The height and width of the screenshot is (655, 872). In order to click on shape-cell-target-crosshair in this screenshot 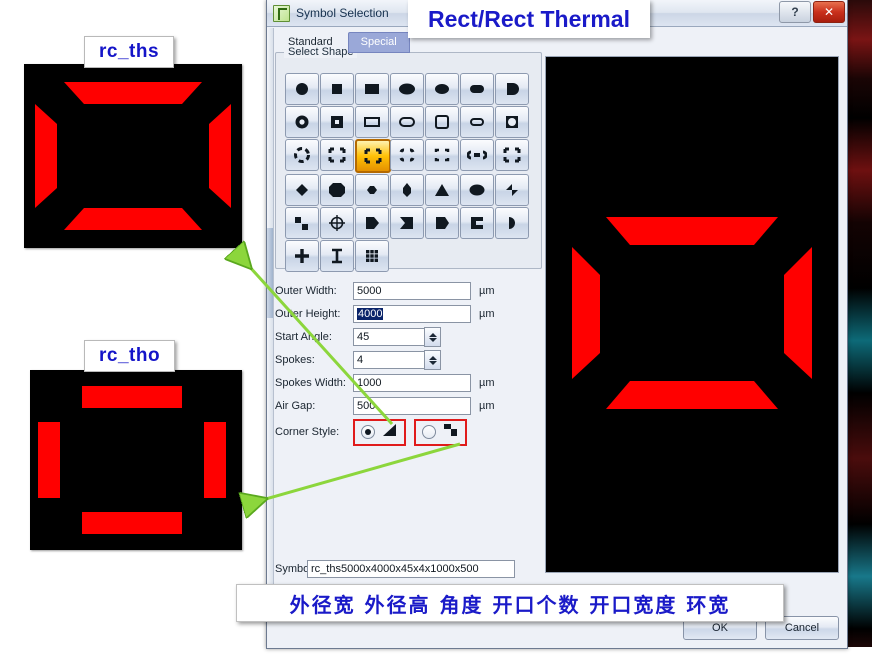, I will do `click(337, 223)`.